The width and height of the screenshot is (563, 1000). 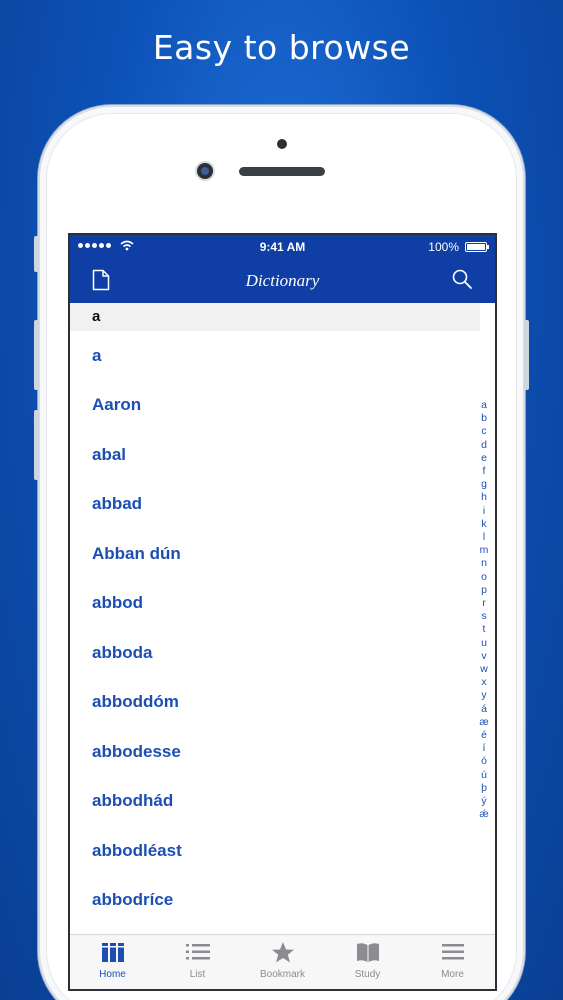 I want to click on index-letter: e, so click(x=484, y=458).